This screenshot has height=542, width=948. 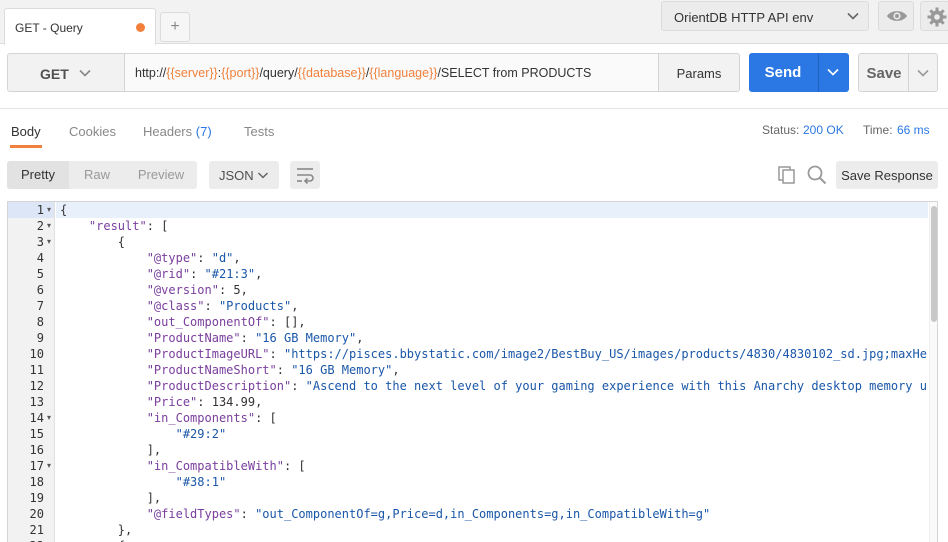 I want to click on copy-icon, so click(x=787, y=176).